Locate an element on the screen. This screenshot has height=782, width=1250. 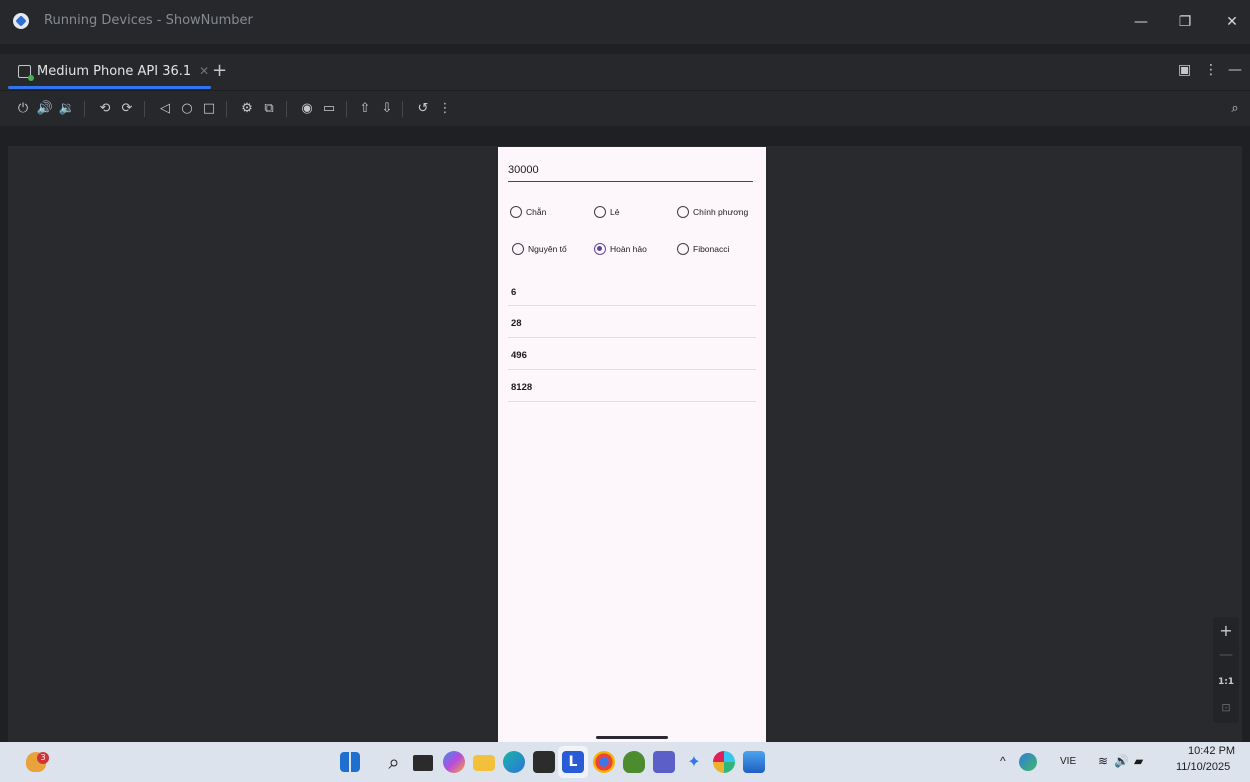
restore-icon: ❐ is located at coordinates (1185, 22).